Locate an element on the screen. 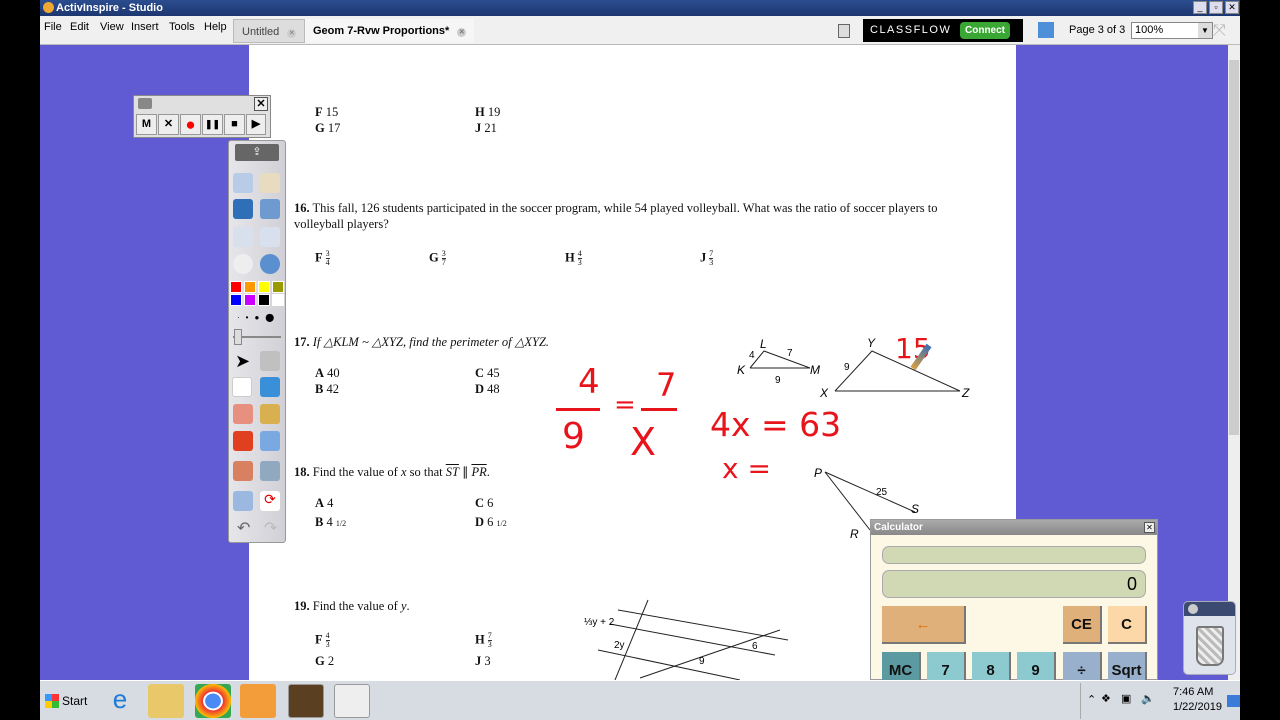 The width and height of the screenshot is (1280, 720). color-yellow is located at coordinates (264, 287).